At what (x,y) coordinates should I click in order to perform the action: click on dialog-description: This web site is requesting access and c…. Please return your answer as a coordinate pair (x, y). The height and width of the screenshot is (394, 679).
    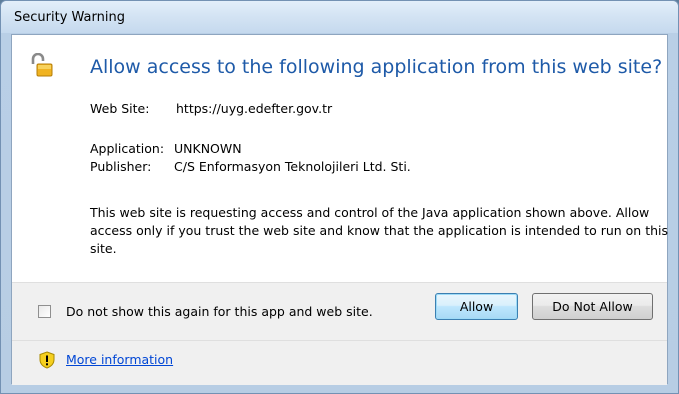
    Looking at the image, I should click on (379, 230).